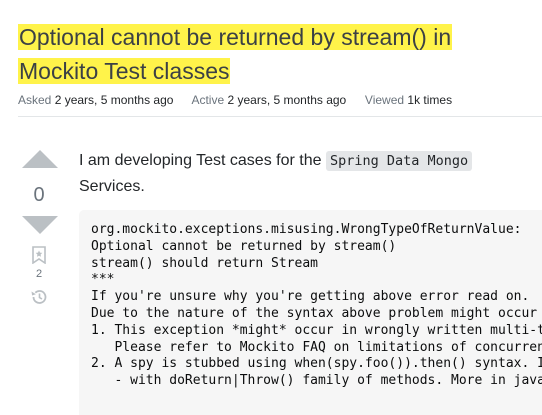 This screenshot has width=542, height=415. What do you see at coordinates (280, 116) in the screenshot?
I see `title-divider` at bounding box center [280, 116].